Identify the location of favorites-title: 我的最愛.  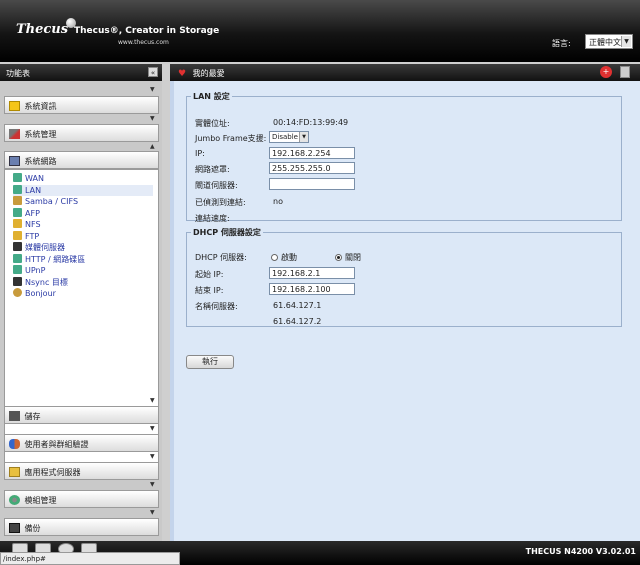
(208, 73).